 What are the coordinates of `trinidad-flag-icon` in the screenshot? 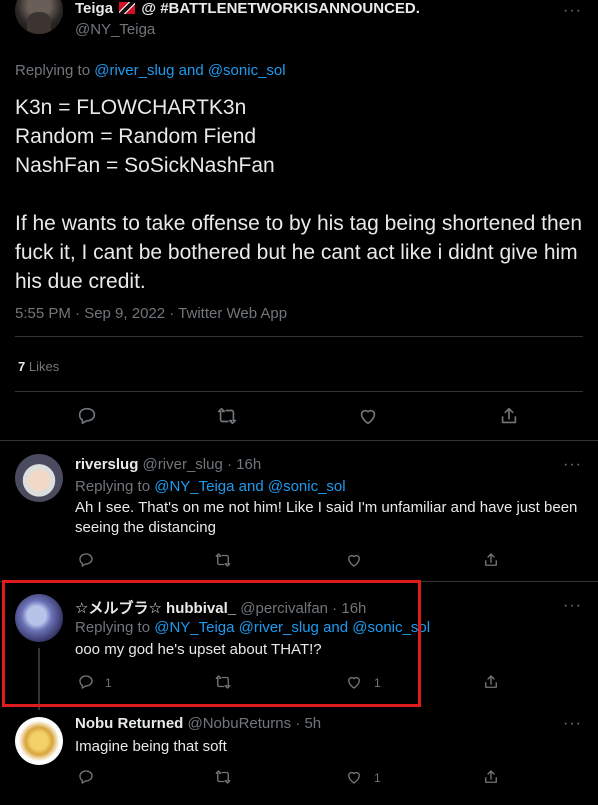 It's located at (127, 8).